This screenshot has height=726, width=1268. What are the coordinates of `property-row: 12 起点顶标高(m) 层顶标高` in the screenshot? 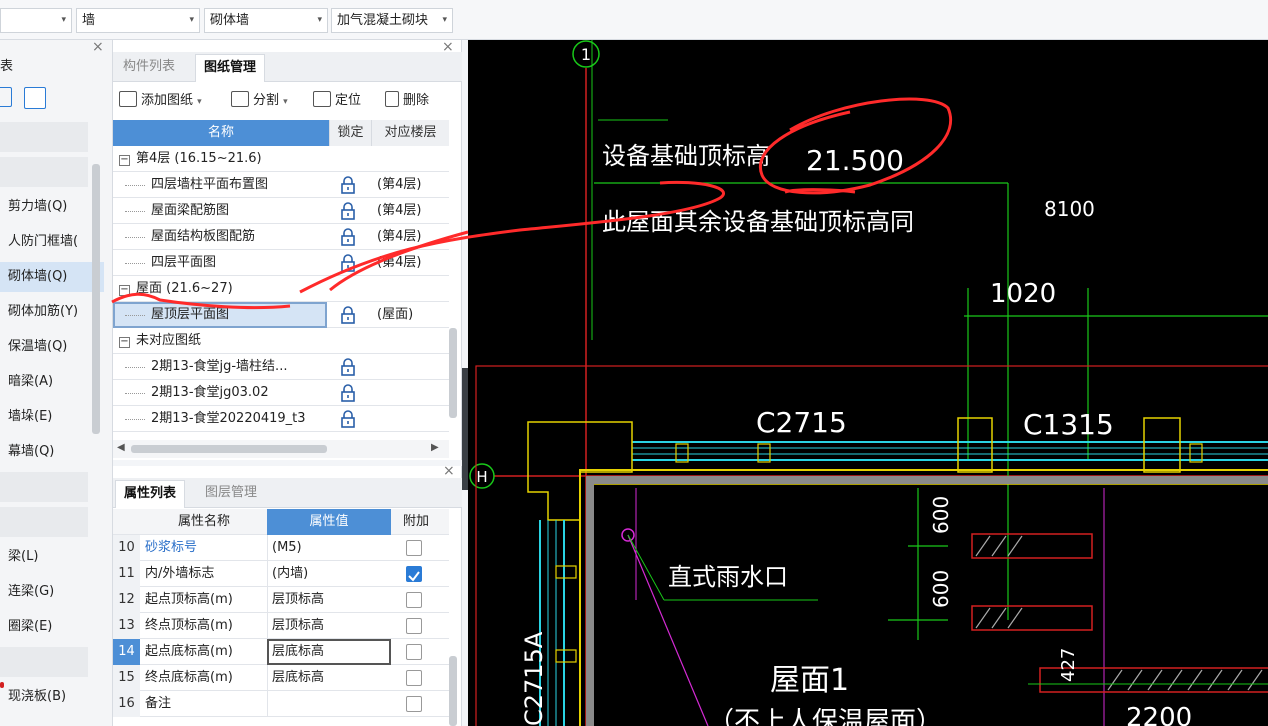 It's located at (281, 600).